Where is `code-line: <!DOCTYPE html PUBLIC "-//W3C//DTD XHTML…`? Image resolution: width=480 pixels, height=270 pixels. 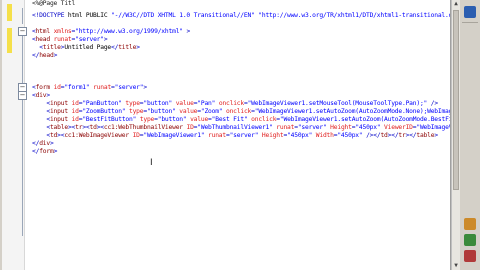 code-line: <!DOCTYPE html PUBLIC "-//W3C//DTD XHTML… is located at coordinates (241, 16).